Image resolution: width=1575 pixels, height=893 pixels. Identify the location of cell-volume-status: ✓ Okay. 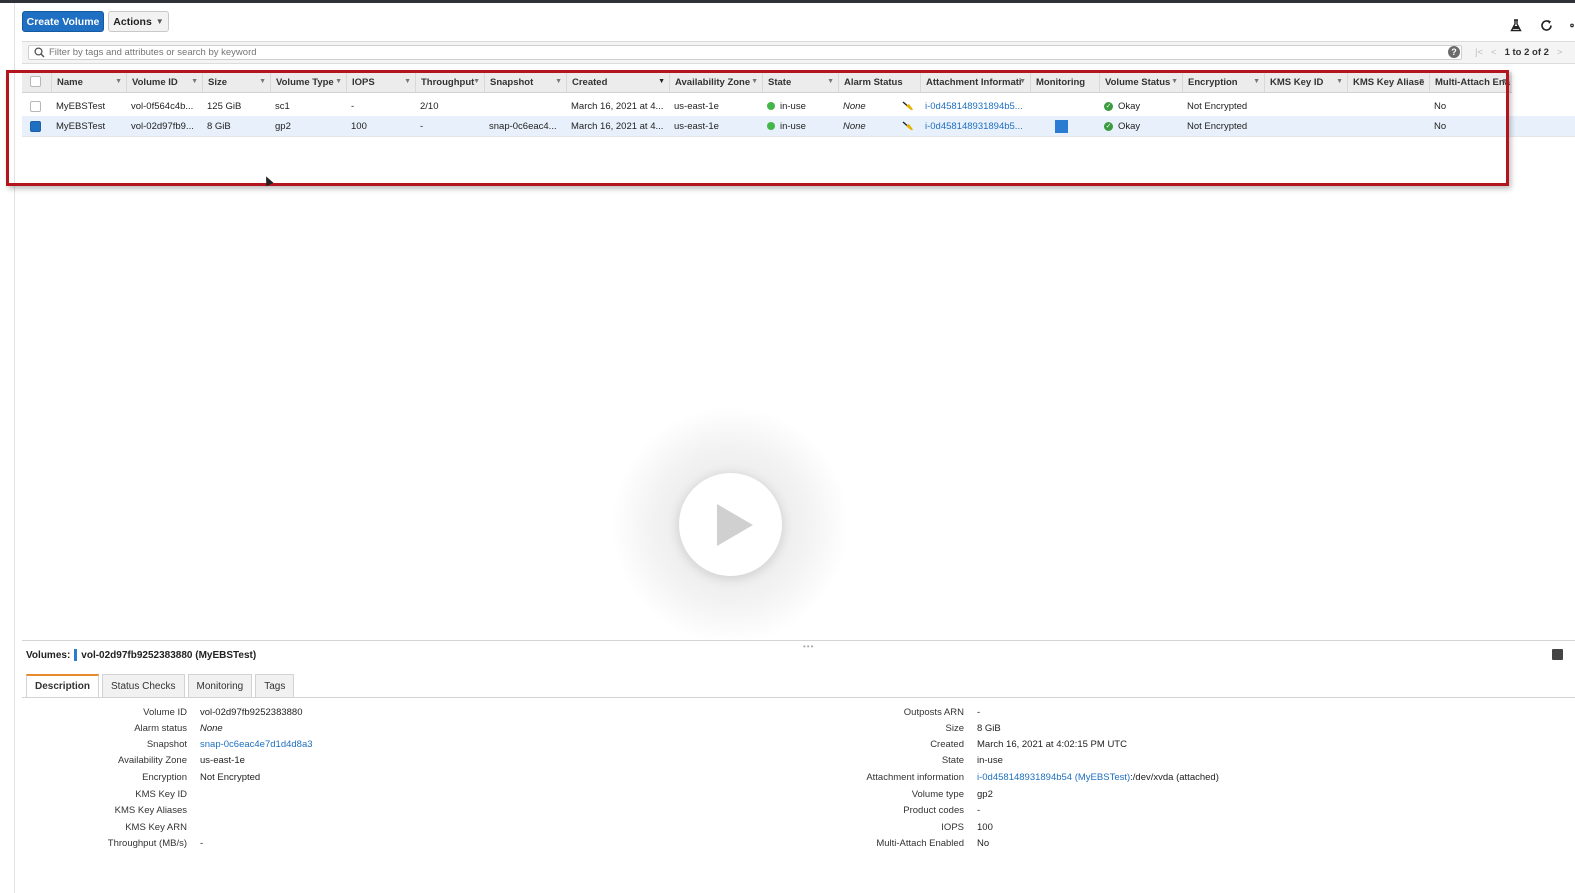
(1122, 106).